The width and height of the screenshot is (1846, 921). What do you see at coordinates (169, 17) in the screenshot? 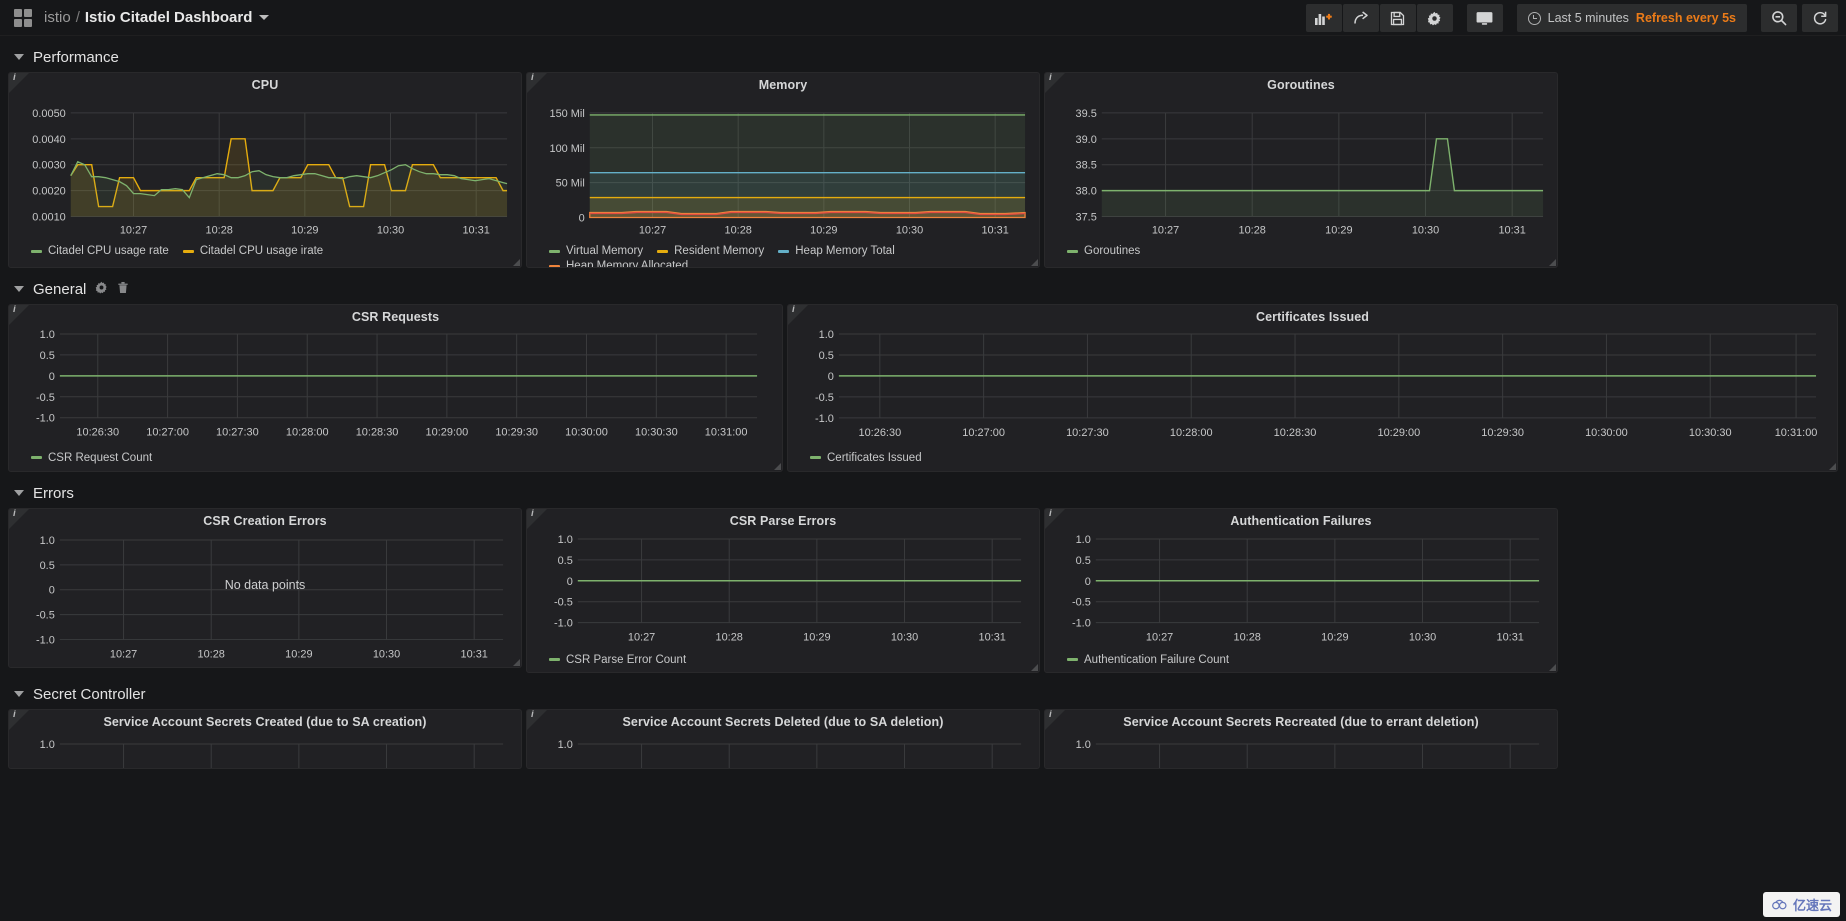
I see `page-title: Istio Citadel Dashboard` at bounding box center [169, 17].